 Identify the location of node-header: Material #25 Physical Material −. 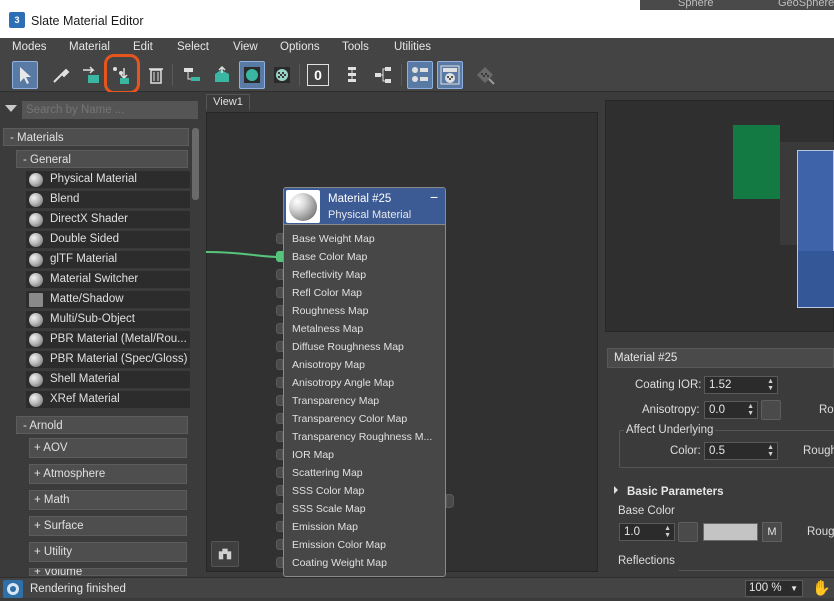
(364, 206).